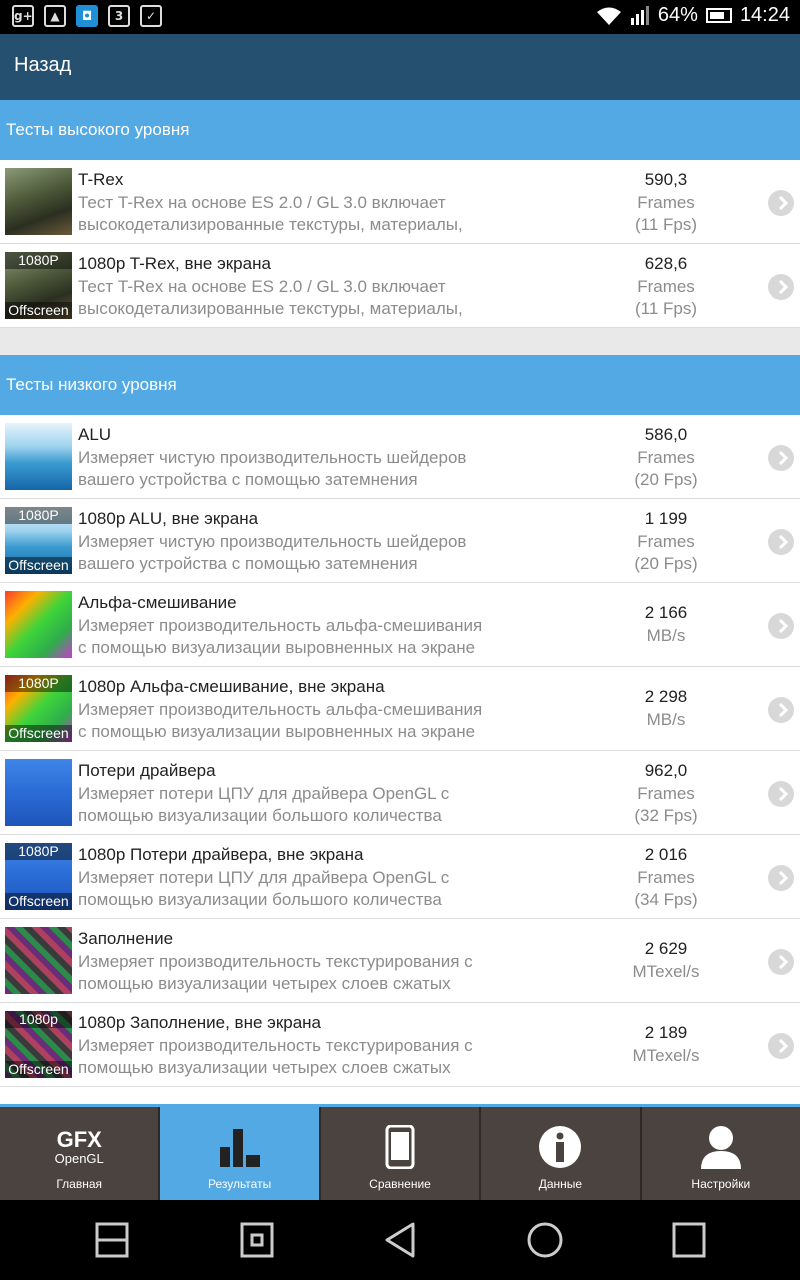 Image resolution: width=800 pixels, height=1280 pixels. I want to click on test-score: 590,3 Frames (11 Fps), so click(666, 202).